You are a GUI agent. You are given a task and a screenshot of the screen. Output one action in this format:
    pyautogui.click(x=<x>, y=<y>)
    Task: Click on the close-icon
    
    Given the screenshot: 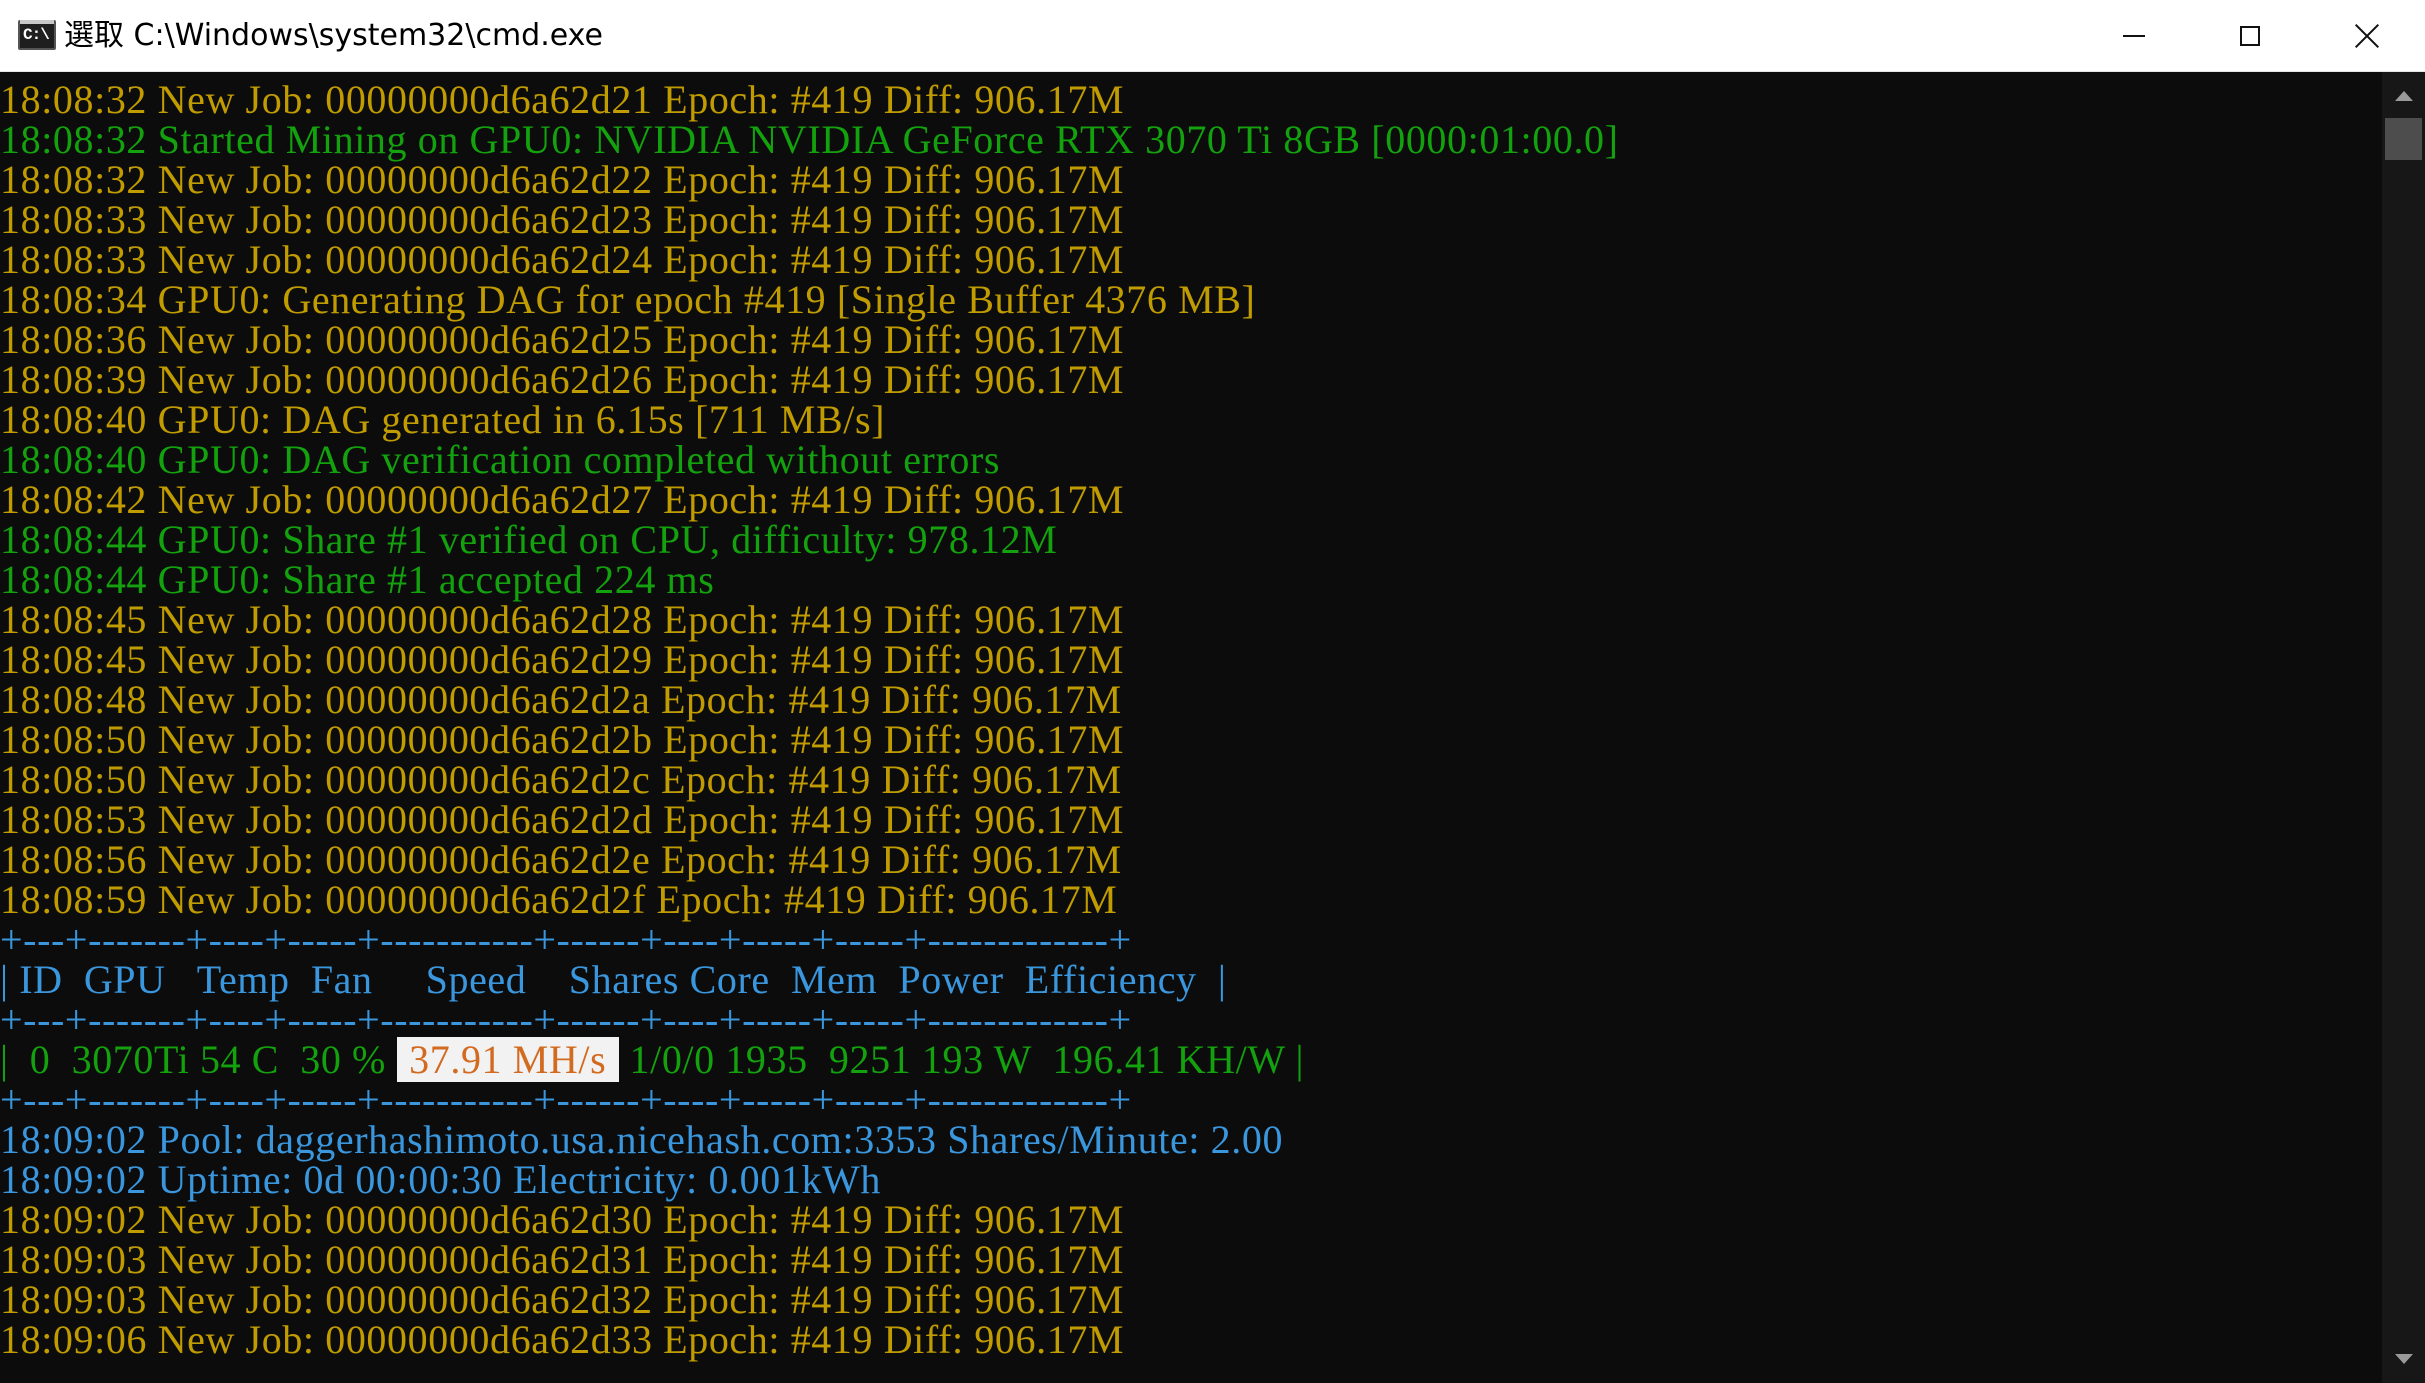 What is the action you would take?
    pyautogui.click(x=2367, y=36)
    